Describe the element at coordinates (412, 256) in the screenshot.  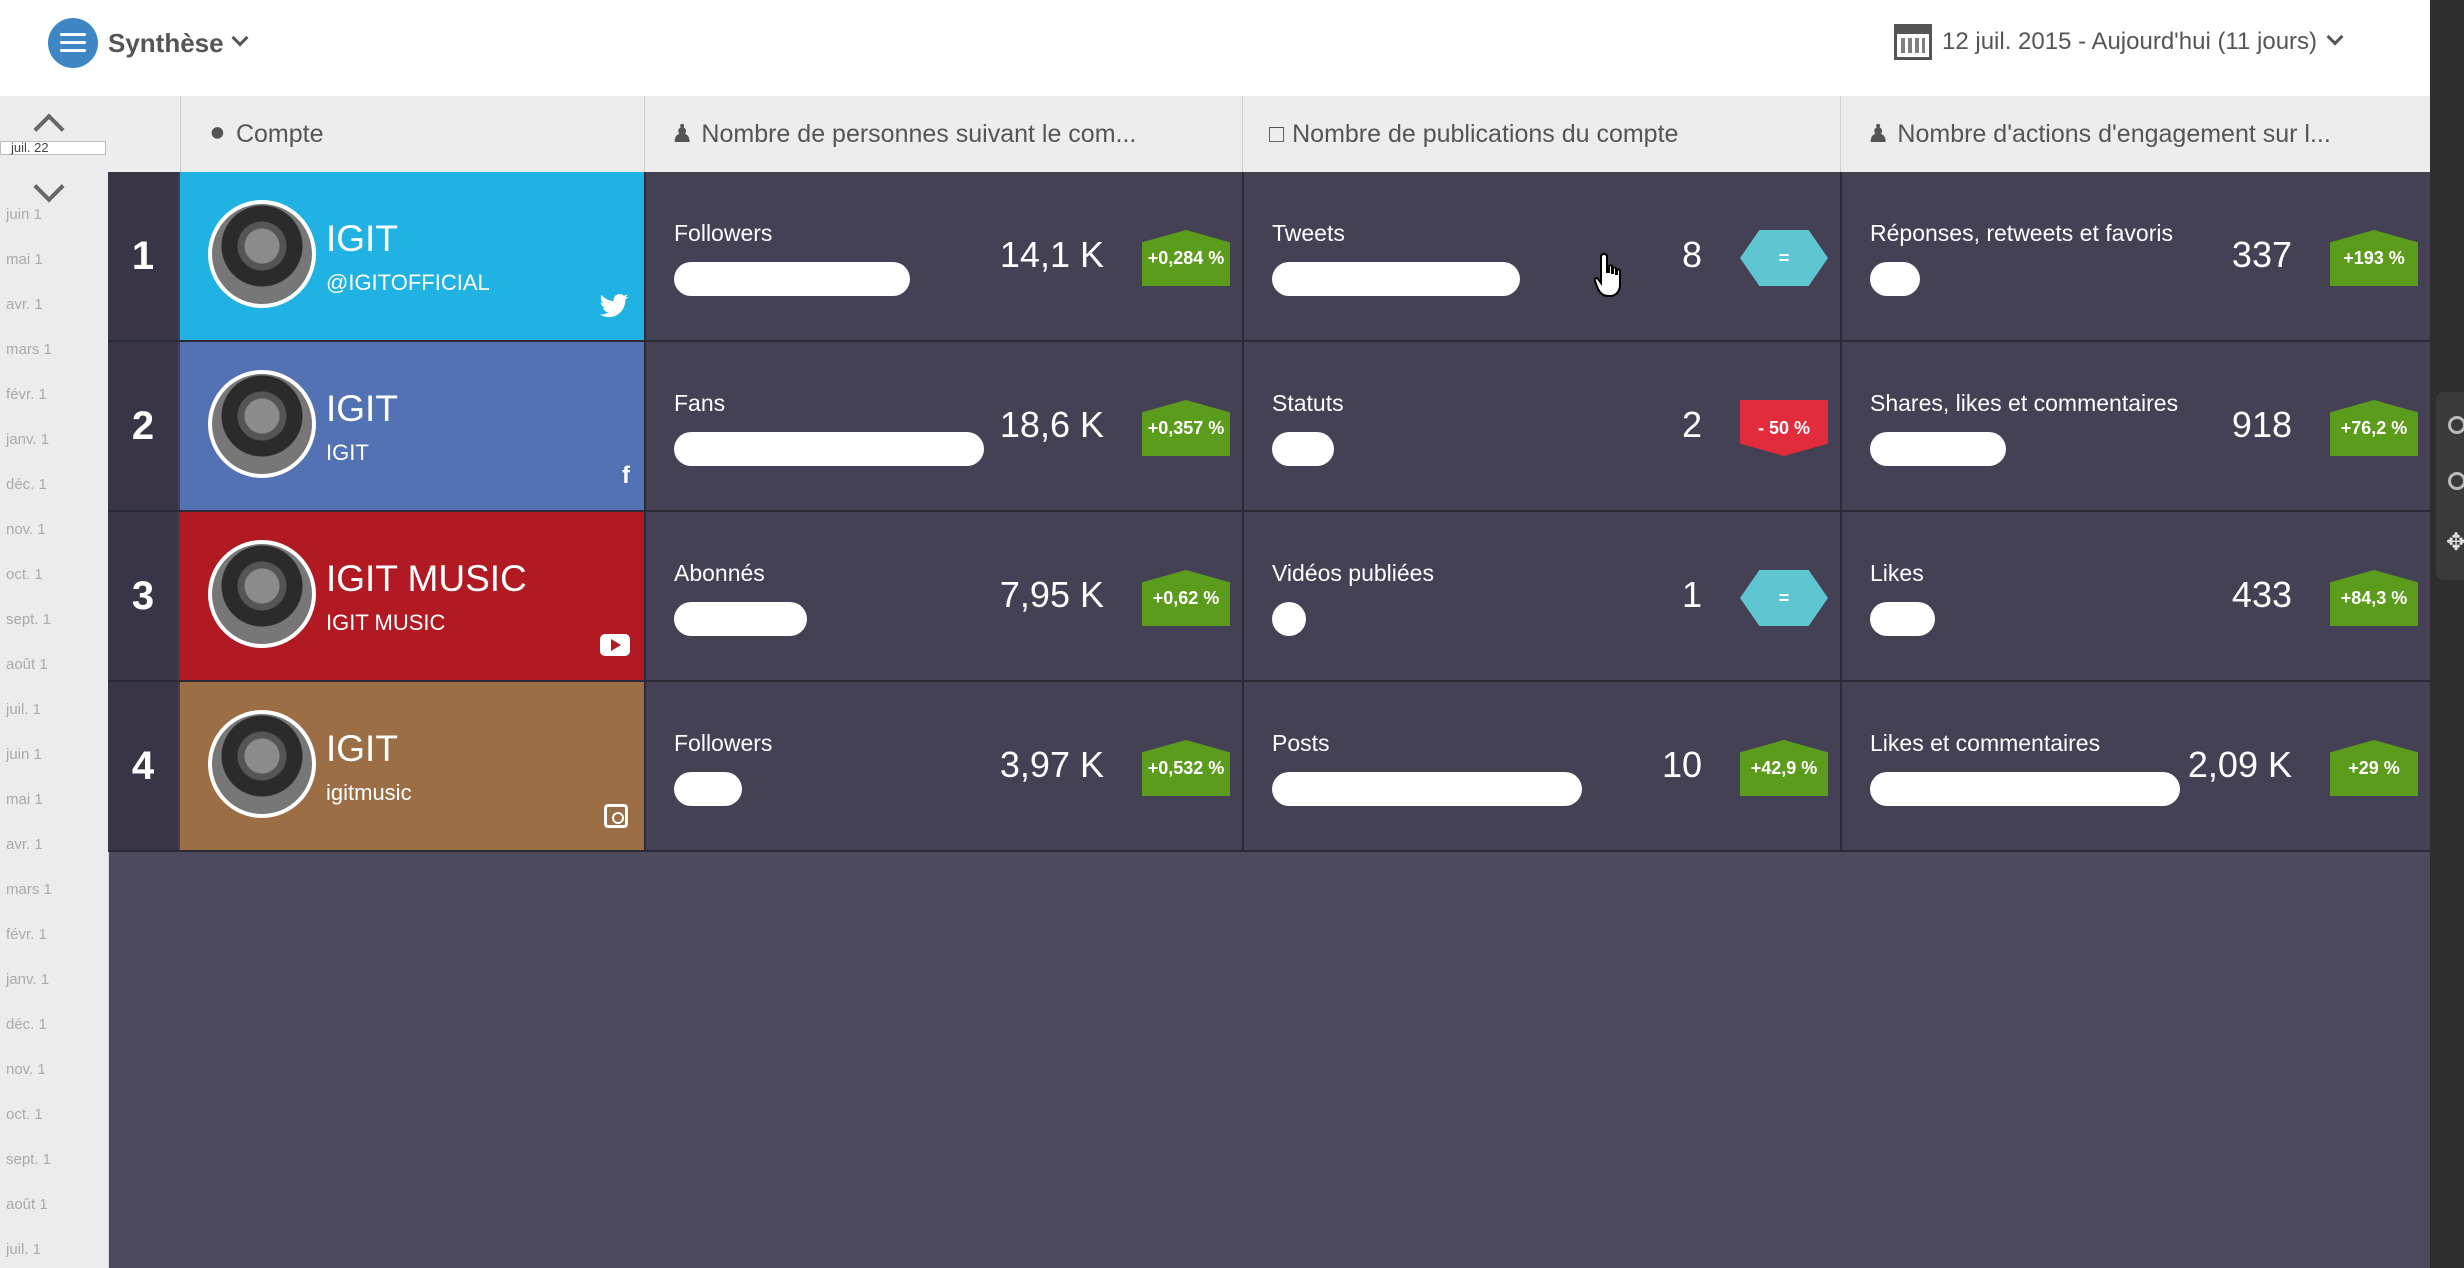
I see `account-cell: IGIT @IGITOFFICIAL` at that location.